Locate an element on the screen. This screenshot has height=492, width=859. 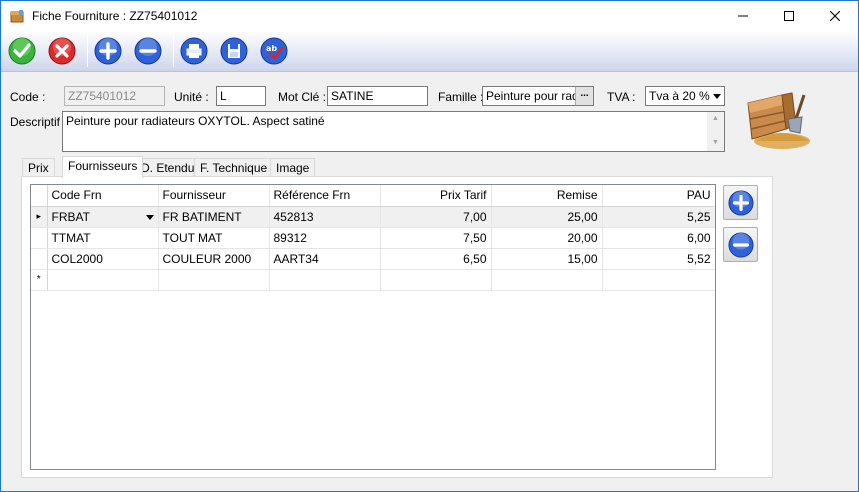
maximize-icon is located at coordinates (789, 16).